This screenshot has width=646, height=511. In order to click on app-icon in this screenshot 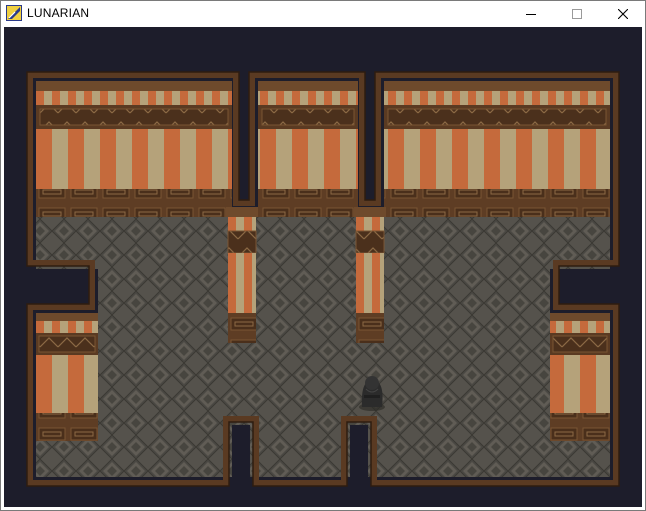, I will do `click(14, 13)`.